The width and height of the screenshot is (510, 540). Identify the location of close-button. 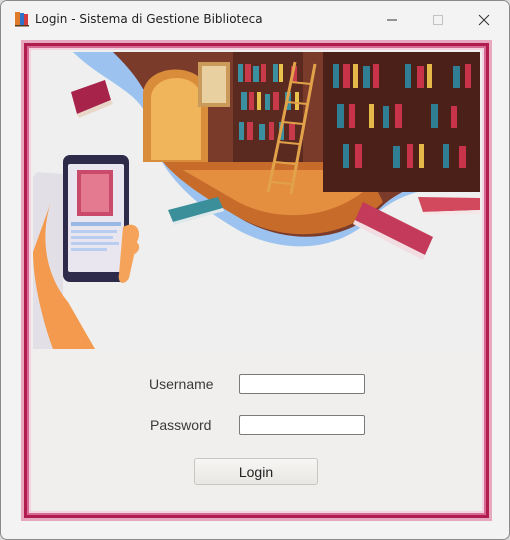
(484, 20).